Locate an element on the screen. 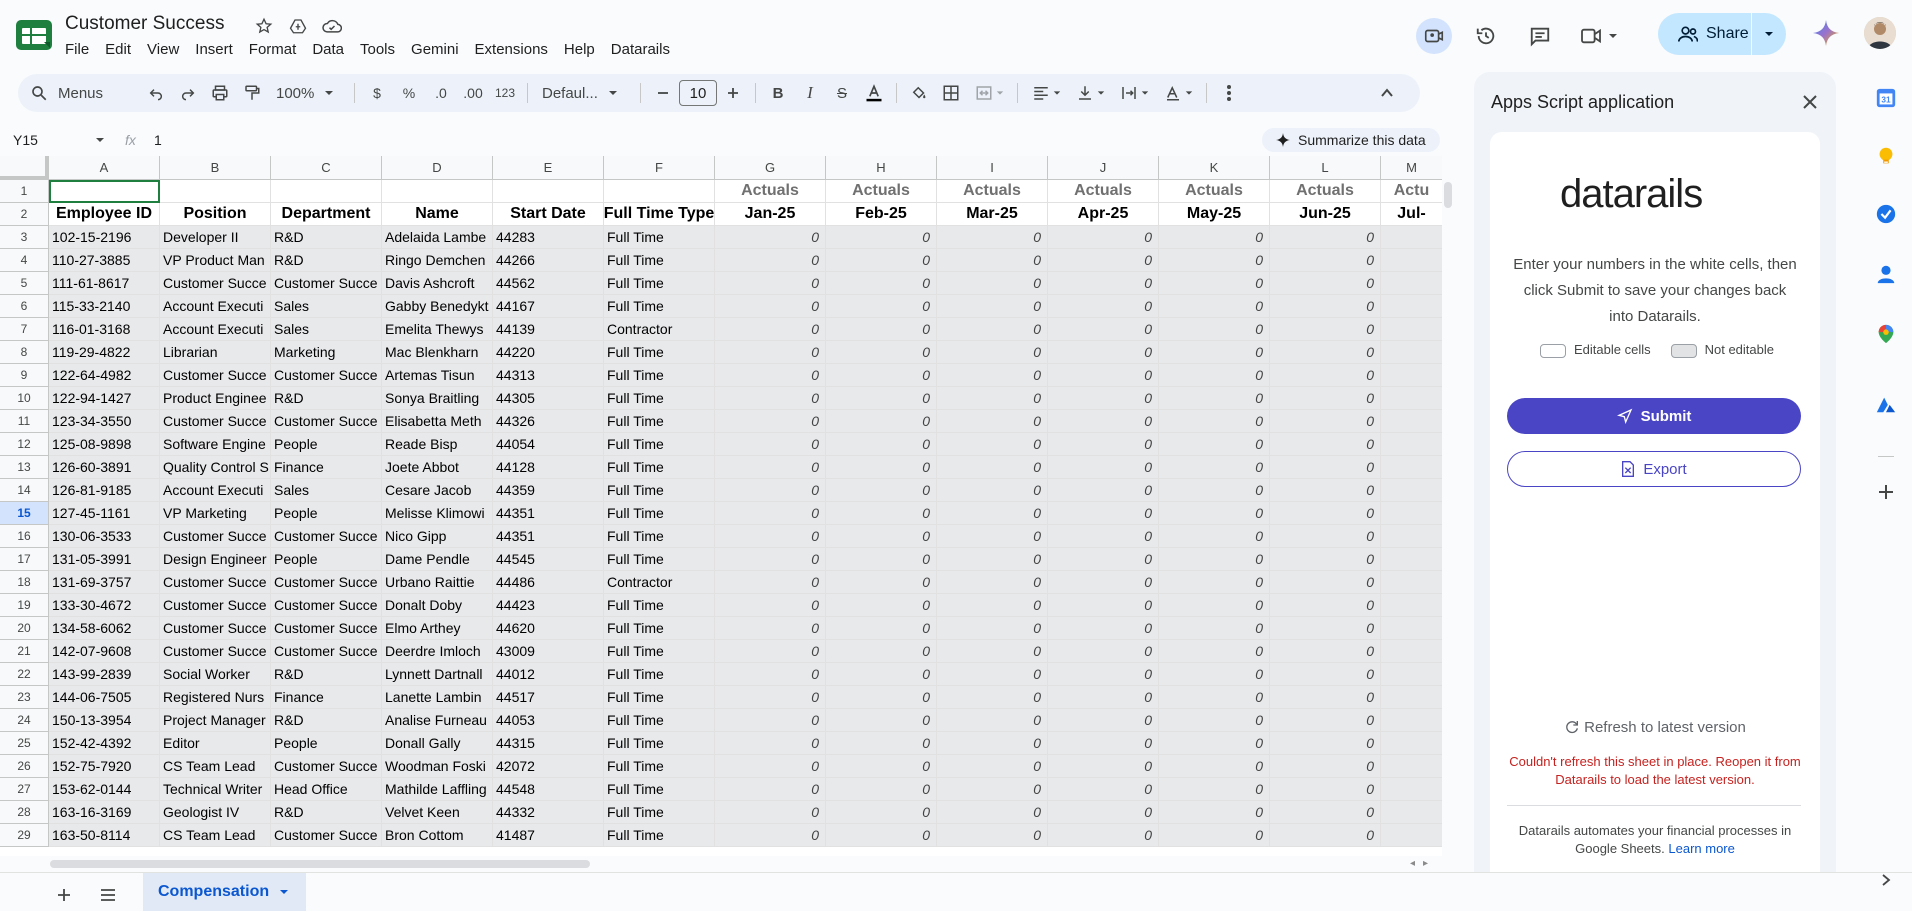  data-cell: Emelita Thewys is located at coordinates (437, 329).